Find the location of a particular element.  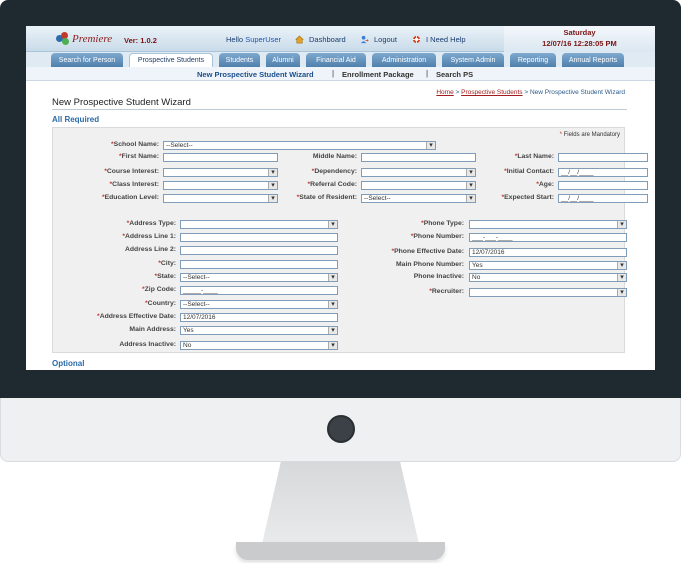

address-line-2-input is located at coordinates (259, 250).